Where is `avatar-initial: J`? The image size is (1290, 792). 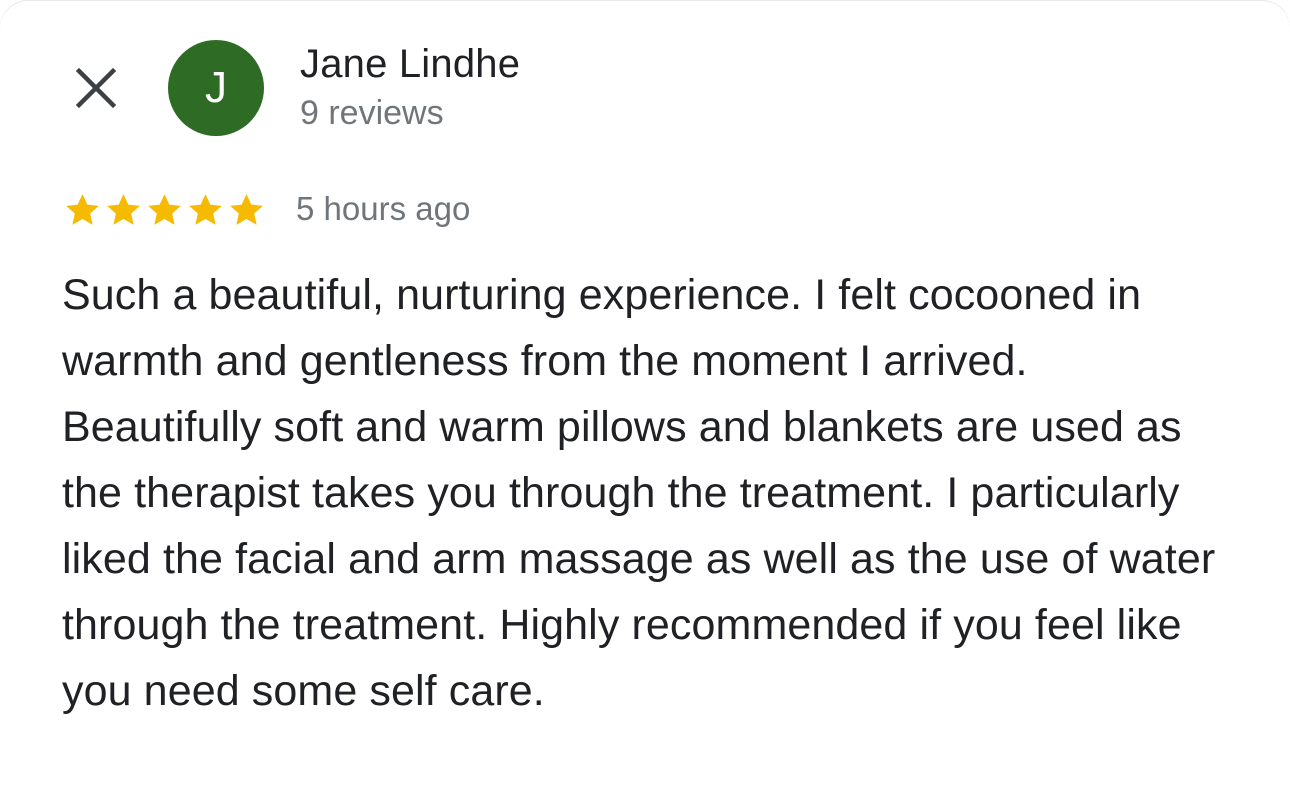 avatar-initial: J is located at coordinates (216, 87).